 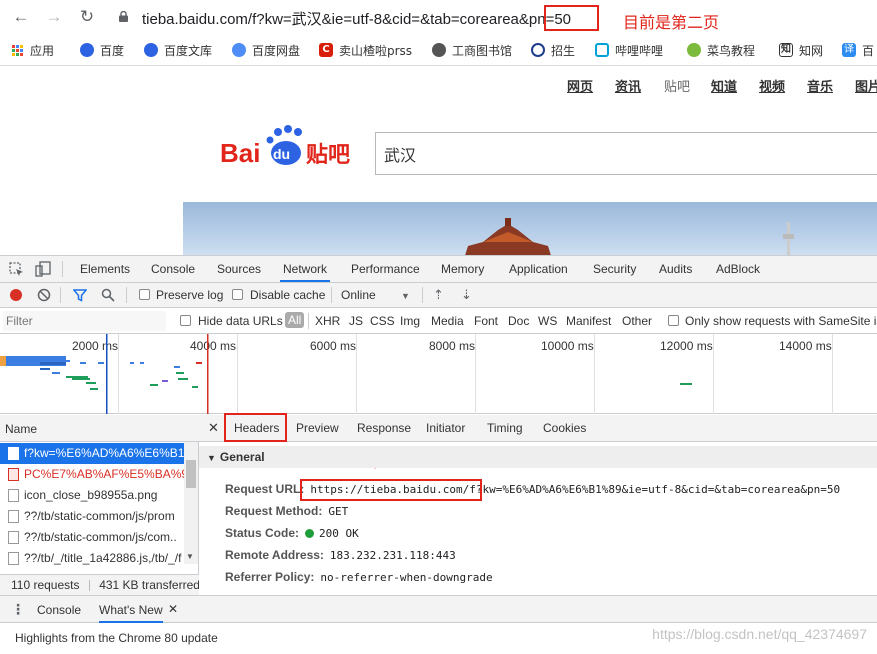 I want to click on type-filter-doc: Doc, so click(x=518, y=321).